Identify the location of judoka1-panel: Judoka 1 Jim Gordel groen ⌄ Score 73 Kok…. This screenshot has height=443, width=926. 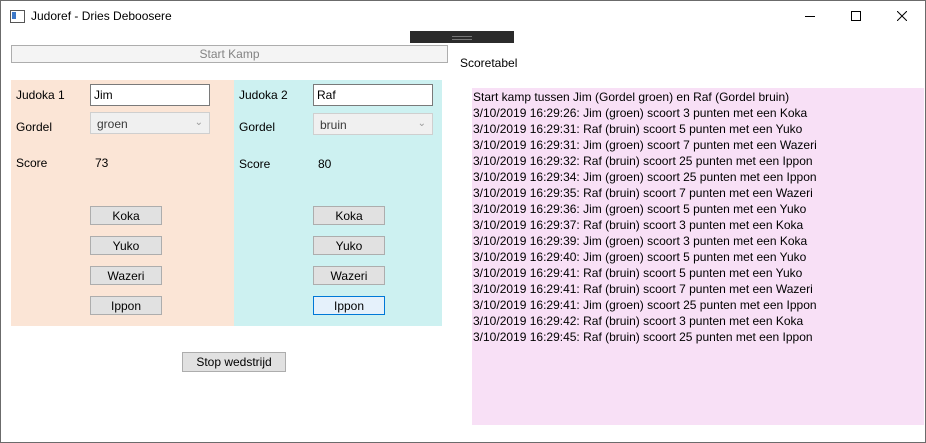
(122, 203).